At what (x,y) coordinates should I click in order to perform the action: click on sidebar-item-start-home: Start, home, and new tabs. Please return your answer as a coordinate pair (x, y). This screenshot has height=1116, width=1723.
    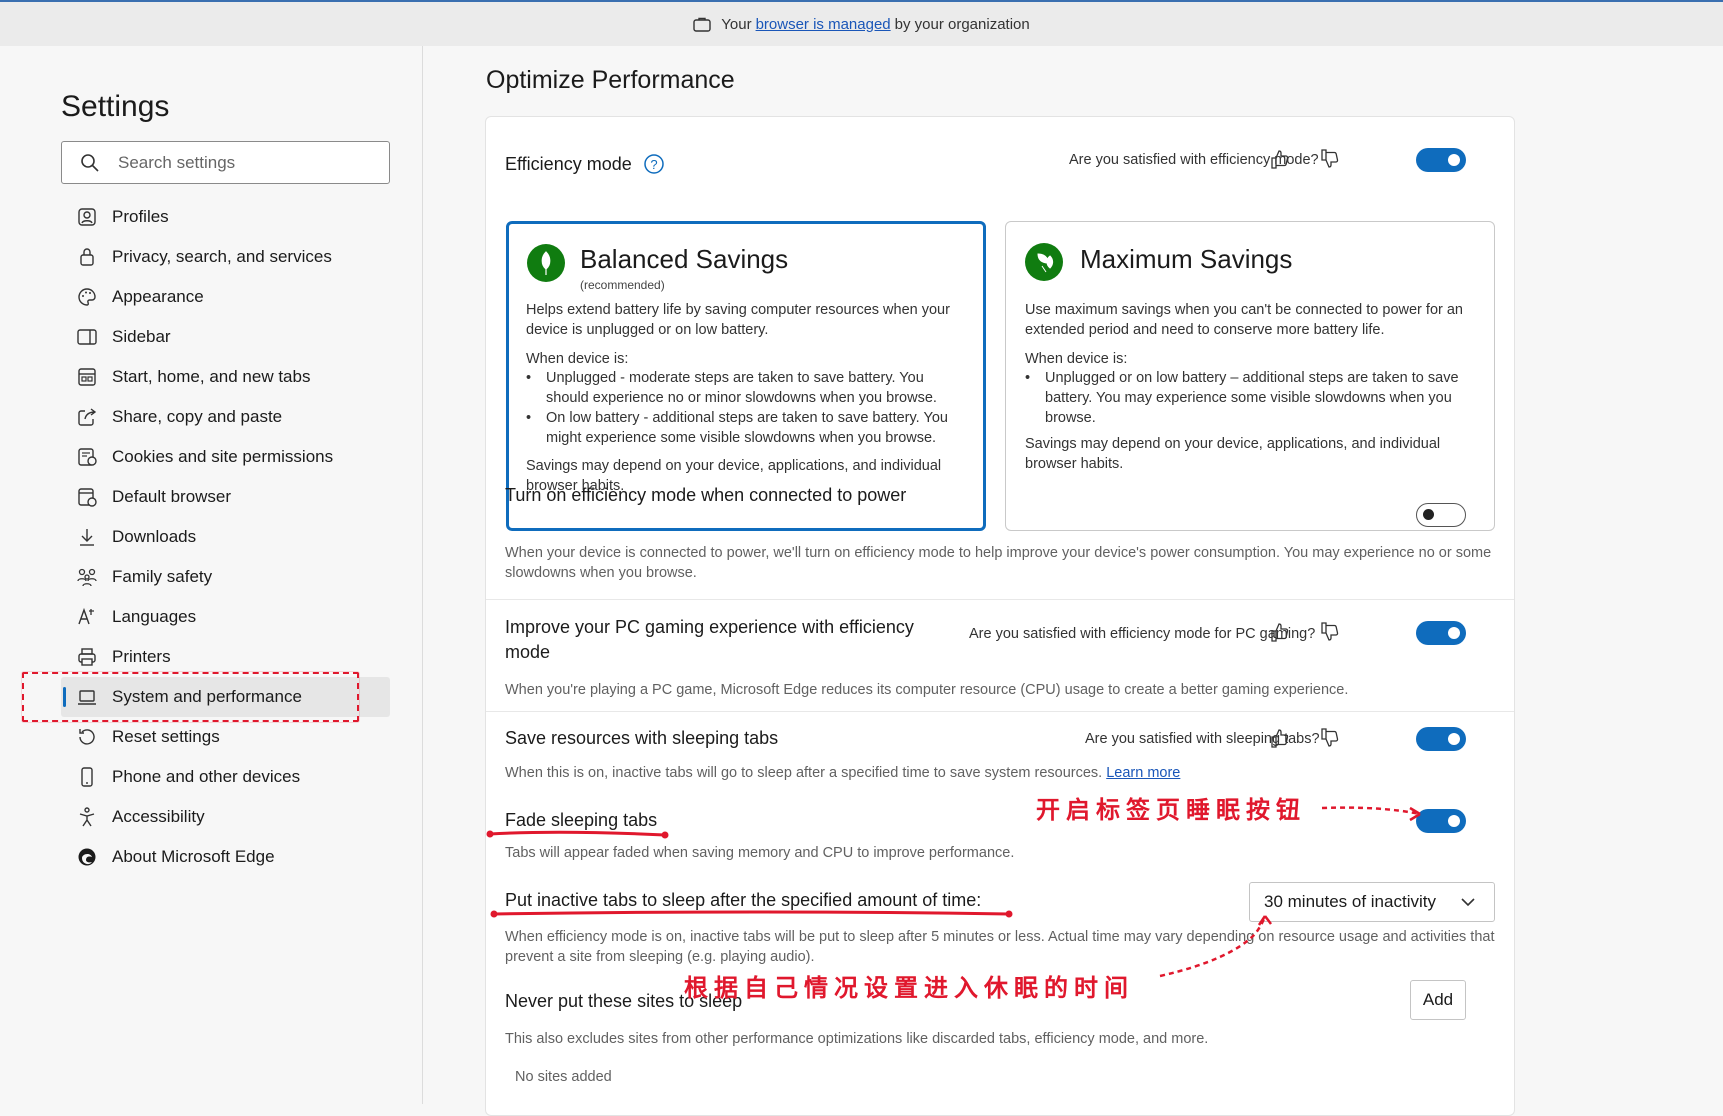
    Looking at the image, I should click on (225, 377).